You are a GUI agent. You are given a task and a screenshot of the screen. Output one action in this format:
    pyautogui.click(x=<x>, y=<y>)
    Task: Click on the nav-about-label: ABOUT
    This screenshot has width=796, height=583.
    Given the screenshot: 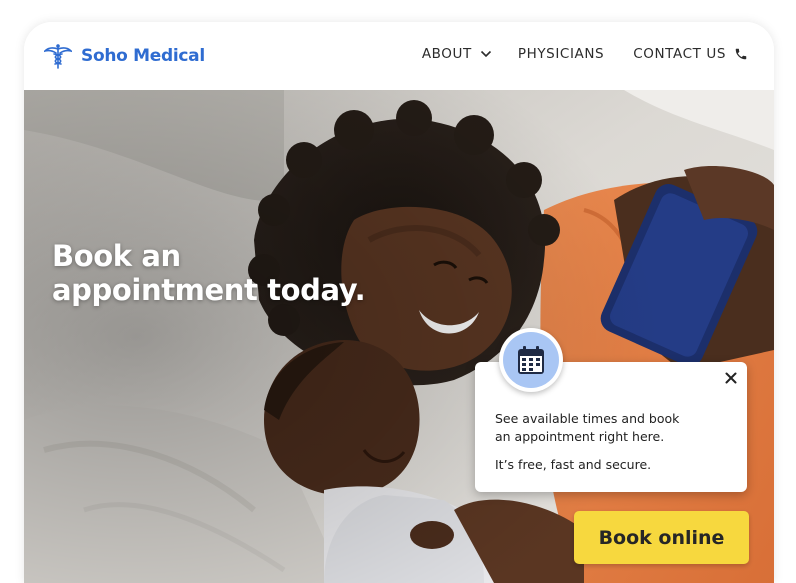 What is the action you would take?
    pyautogui.click(x=446, y=54)
    